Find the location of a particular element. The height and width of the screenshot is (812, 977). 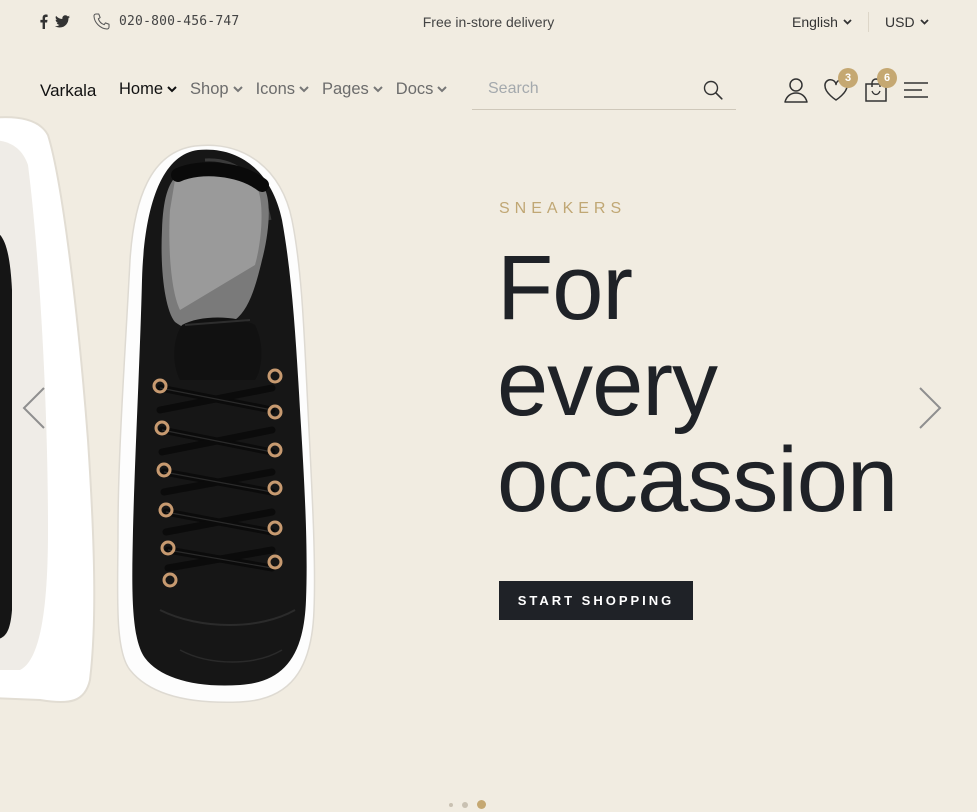

language-label: English is located at coordinates (815, 22).